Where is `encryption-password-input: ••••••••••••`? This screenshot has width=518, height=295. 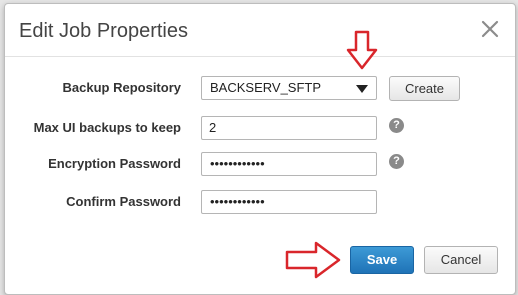
encryption-password-input: •••••••••••• is located at coordinates (289, 164).